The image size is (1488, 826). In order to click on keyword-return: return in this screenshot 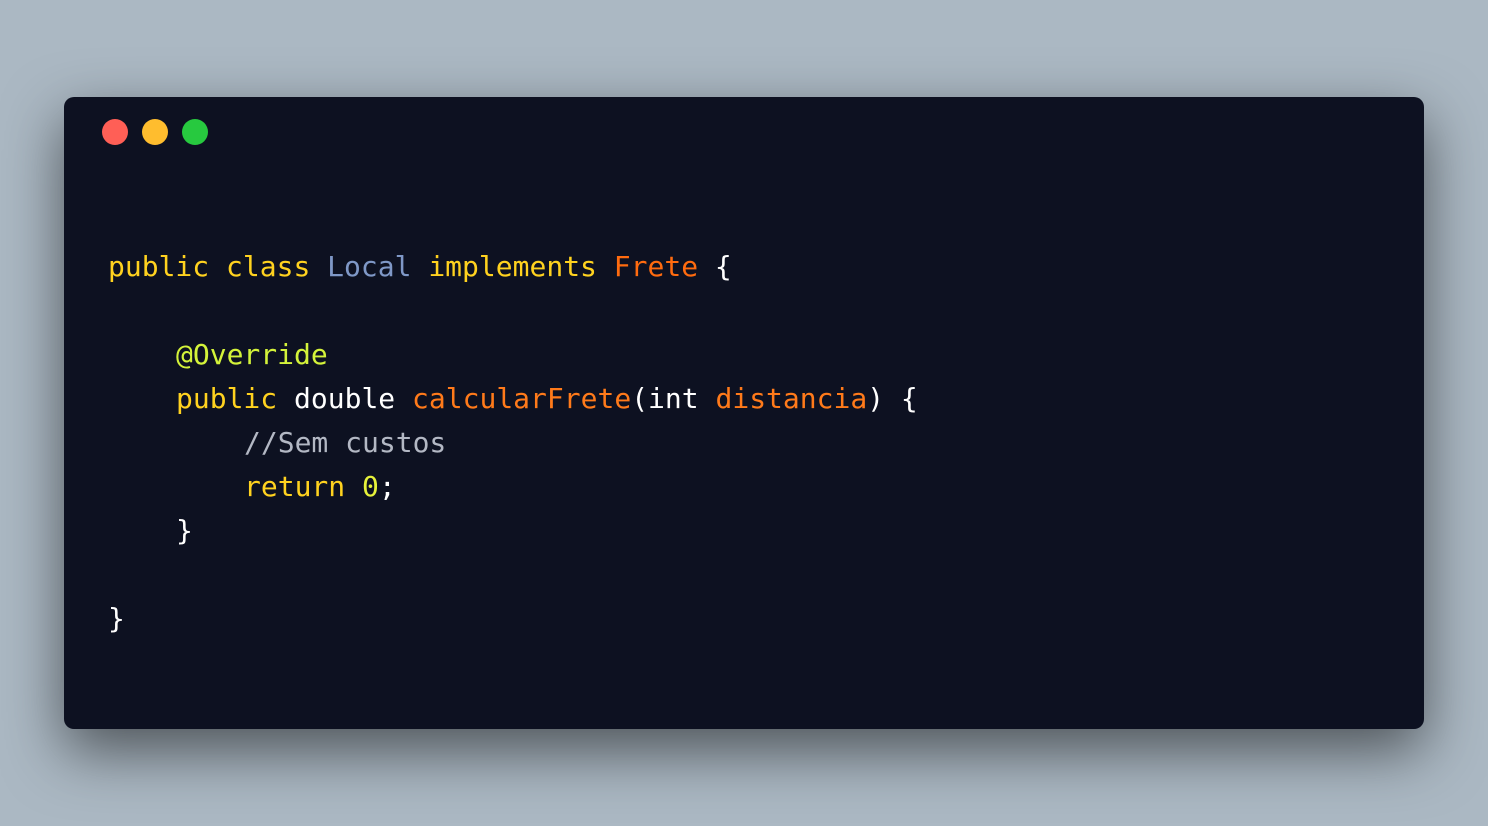, I will do `click(295, 486)`.